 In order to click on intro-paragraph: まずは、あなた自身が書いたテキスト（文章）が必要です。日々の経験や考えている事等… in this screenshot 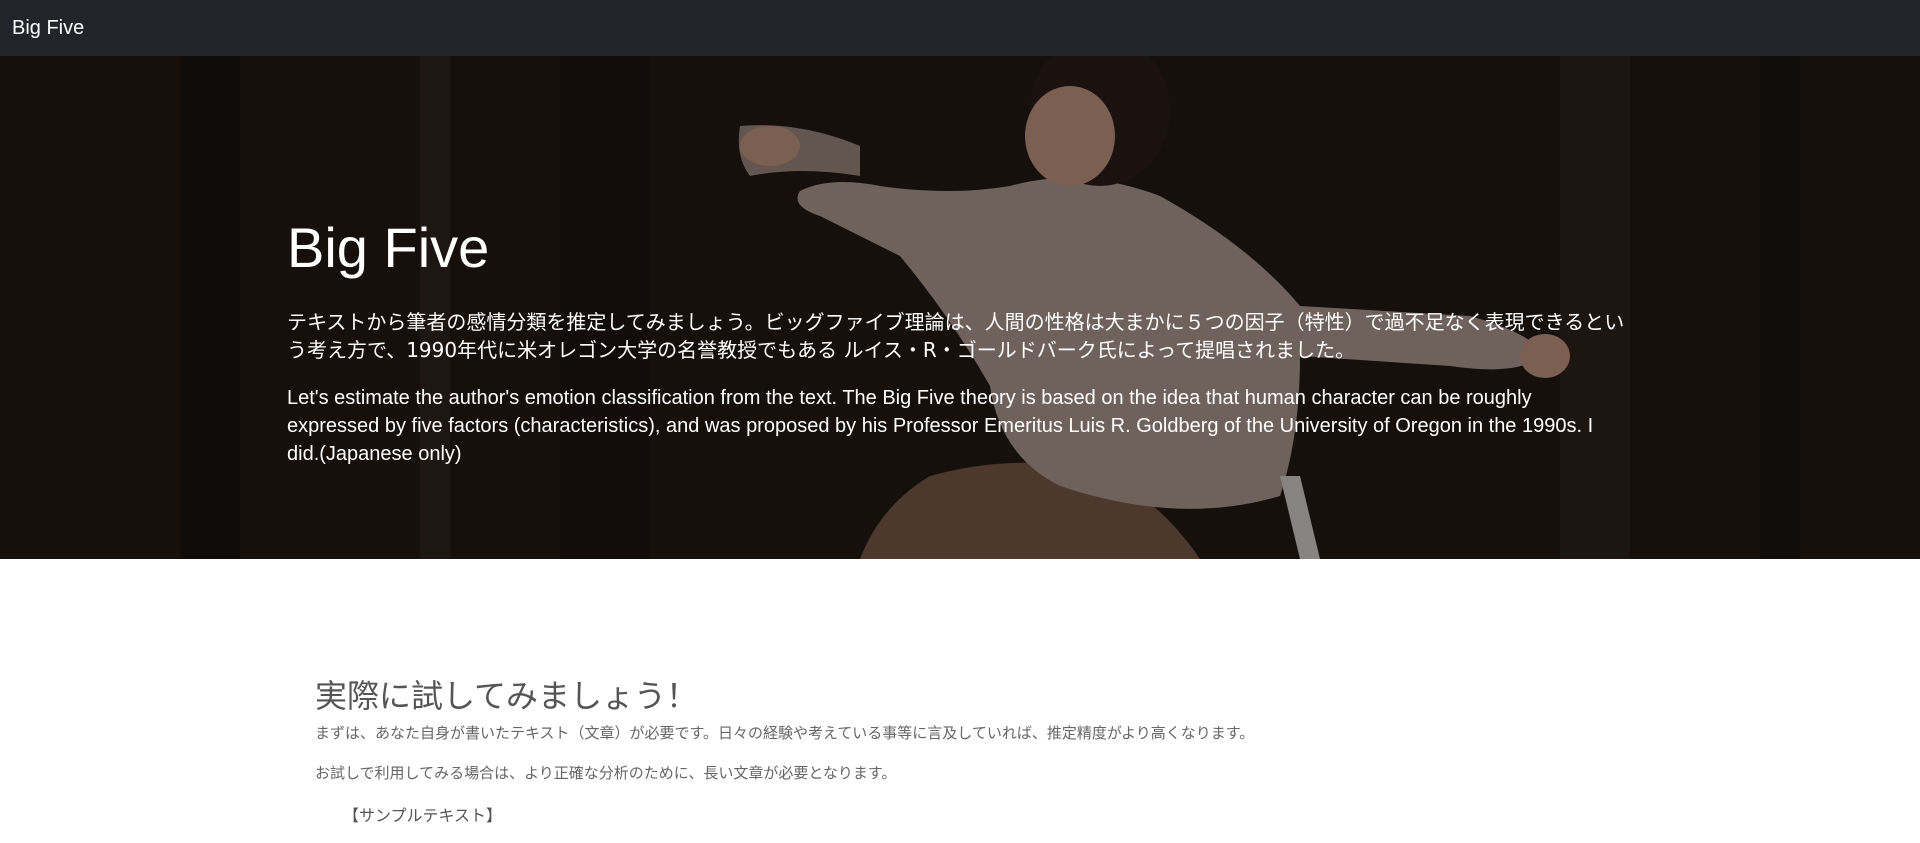, I will do `click(785, 733)`.